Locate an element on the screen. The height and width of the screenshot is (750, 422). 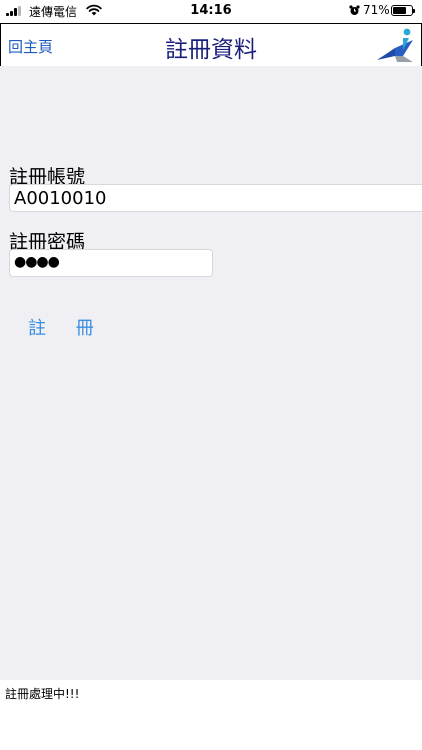
battery-tip is located at coordinates (414, 11).